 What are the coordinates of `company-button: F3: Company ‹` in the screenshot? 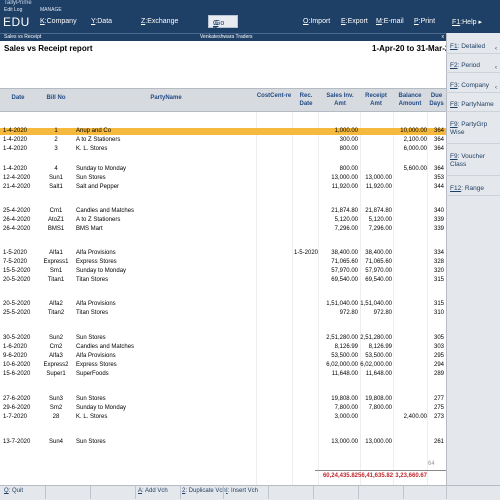 It's located at (473, 86).